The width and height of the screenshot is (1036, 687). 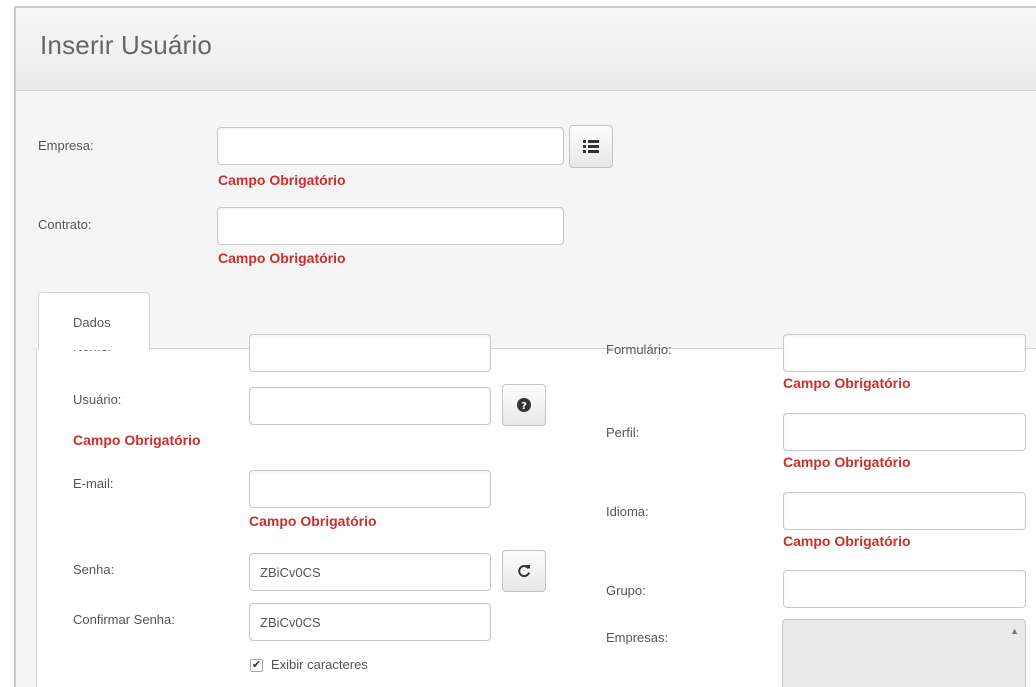 What do you see at coordinates (282, 180) in the screenshot?
I see `empresa-required-msg: Campo Obrigatório` at bounding box center [282, 180].